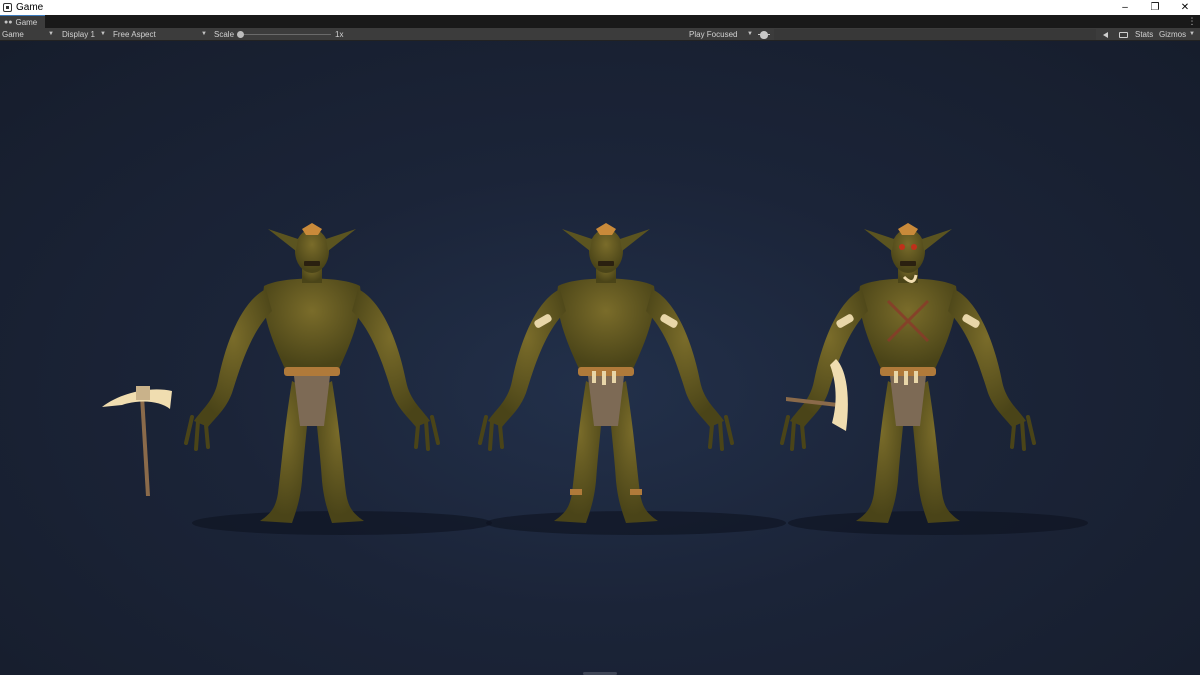 The width and height of the screenshot is (1200, 675). I want to click on keyboard-icon, so click(1123, 34).